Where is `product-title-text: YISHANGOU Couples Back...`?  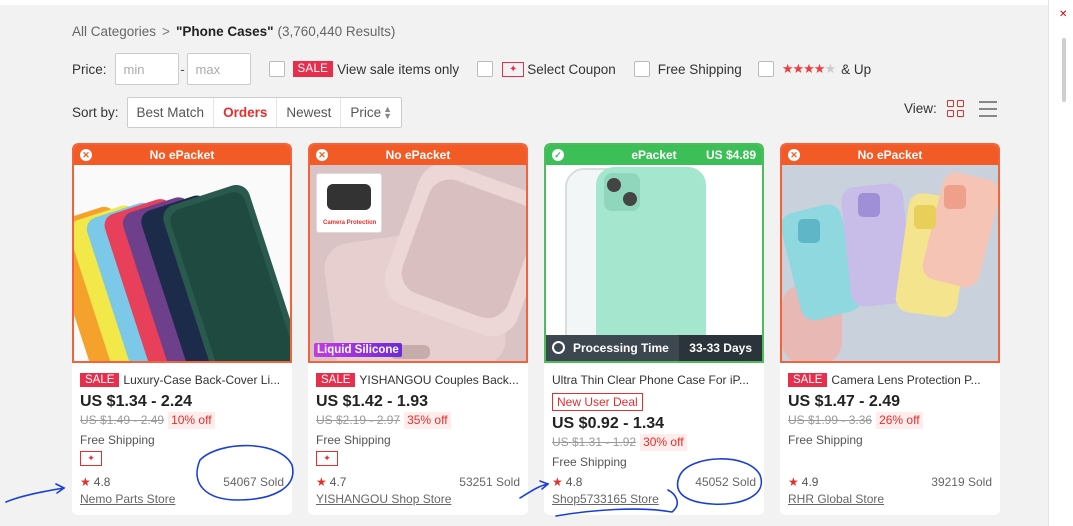 product-title-text: YISHANGOU Couples Back... is located at coordinates (439, 380).